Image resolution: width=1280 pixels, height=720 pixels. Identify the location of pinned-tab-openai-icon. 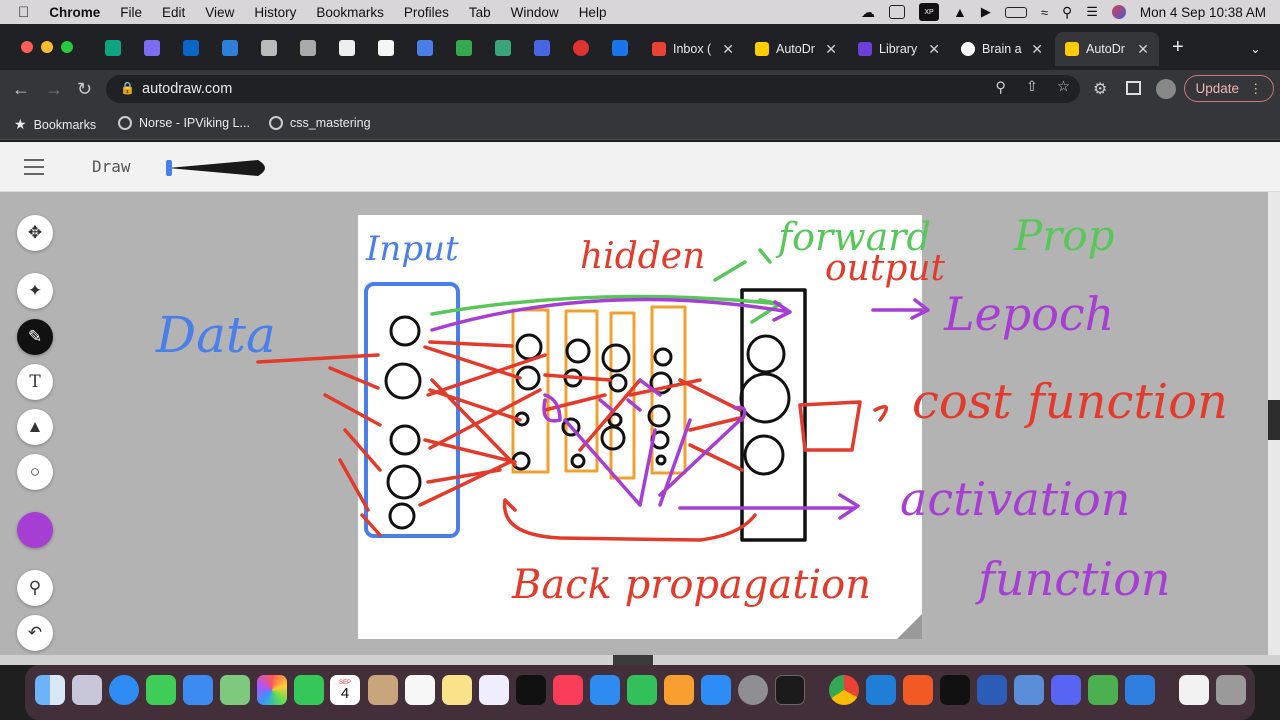
(308, 48).